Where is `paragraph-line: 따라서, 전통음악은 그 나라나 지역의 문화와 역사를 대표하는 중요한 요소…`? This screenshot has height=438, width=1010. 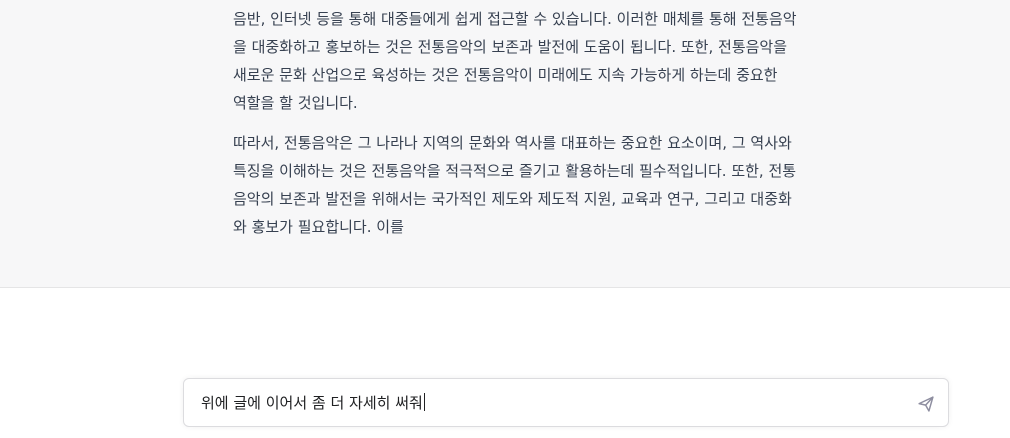
paragraph-line: 따라서, 전통음악은 그 나라나 지역의 문화와 역사를 대표하는 중요한 요소… is located at coordinates (512, 143).